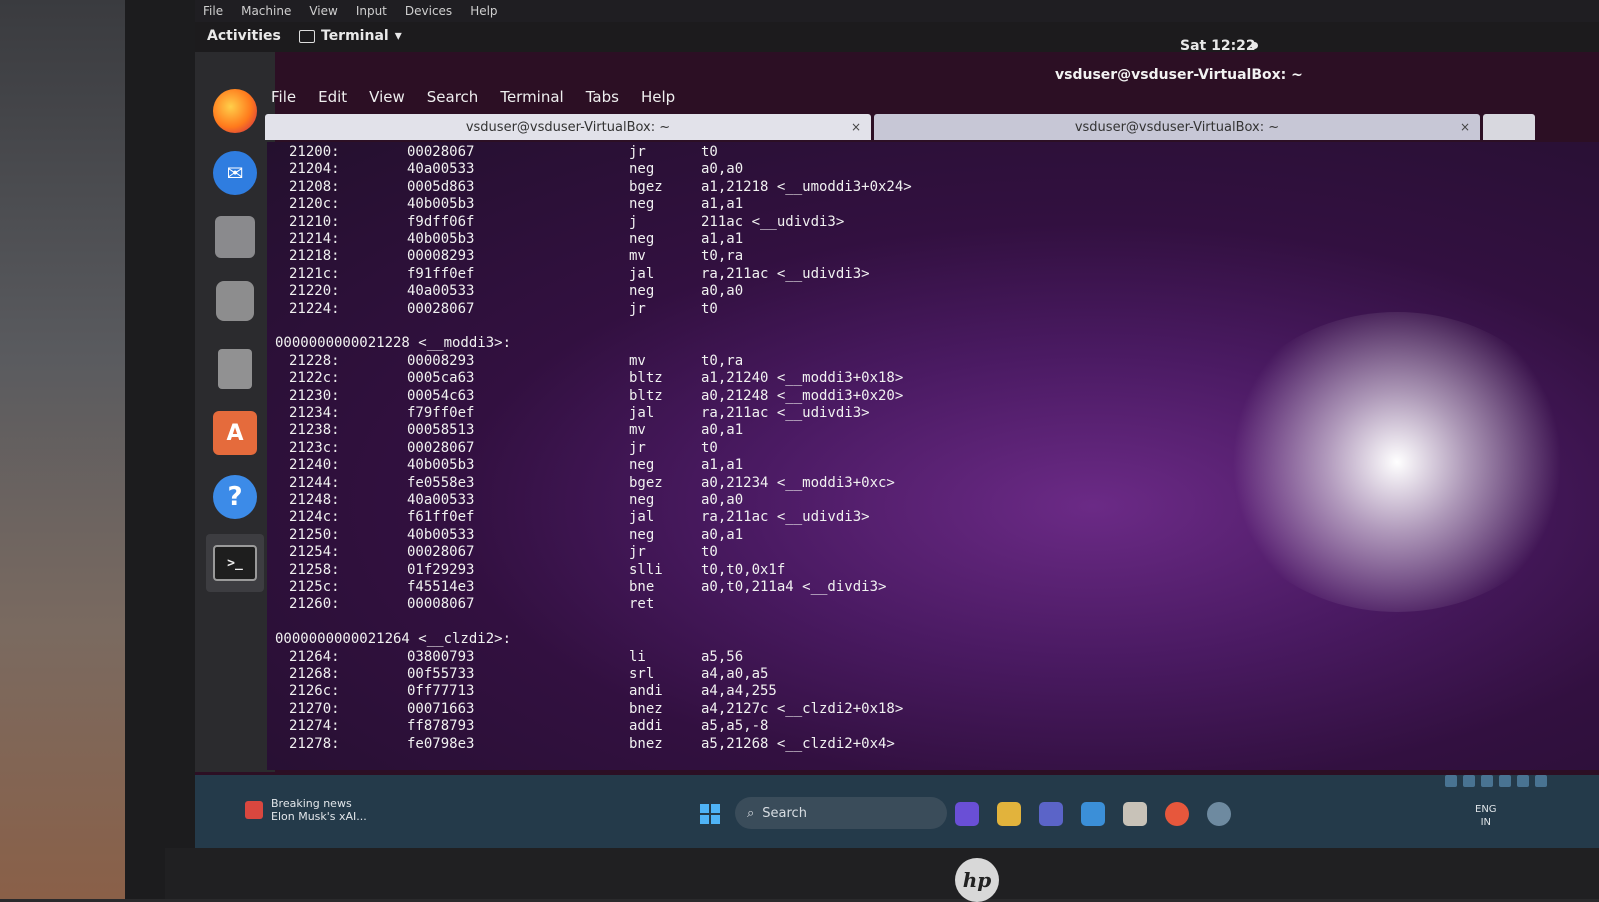 The width and height of the screenshot is (1599, 902). I want to click on disasm-address: 21270:, so click(314, 708).